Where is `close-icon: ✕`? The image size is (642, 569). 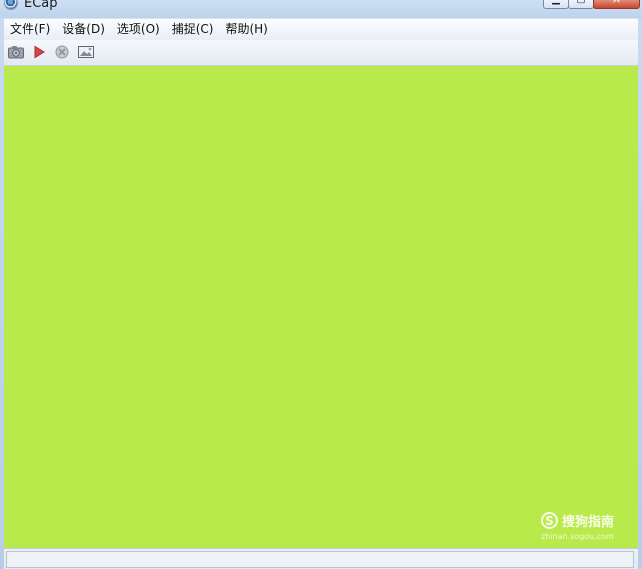
close-icon: ✕ is located at coordinates (616, 2).